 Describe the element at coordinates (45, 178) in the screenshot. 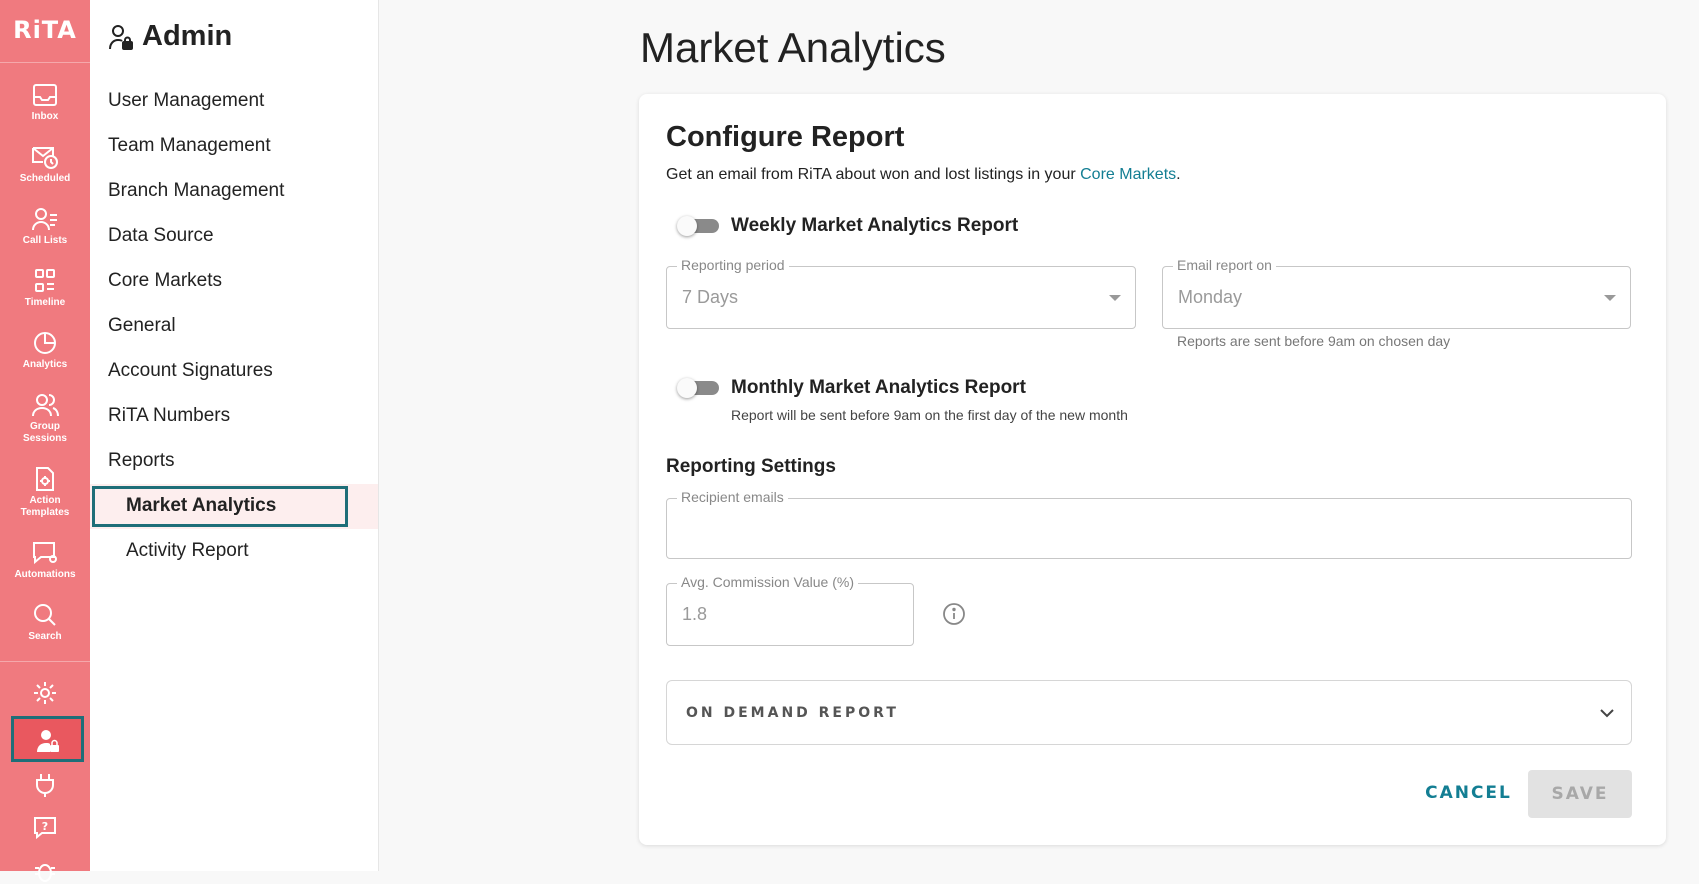

I see `rail-label-scheduled: Scheduled` at that location.